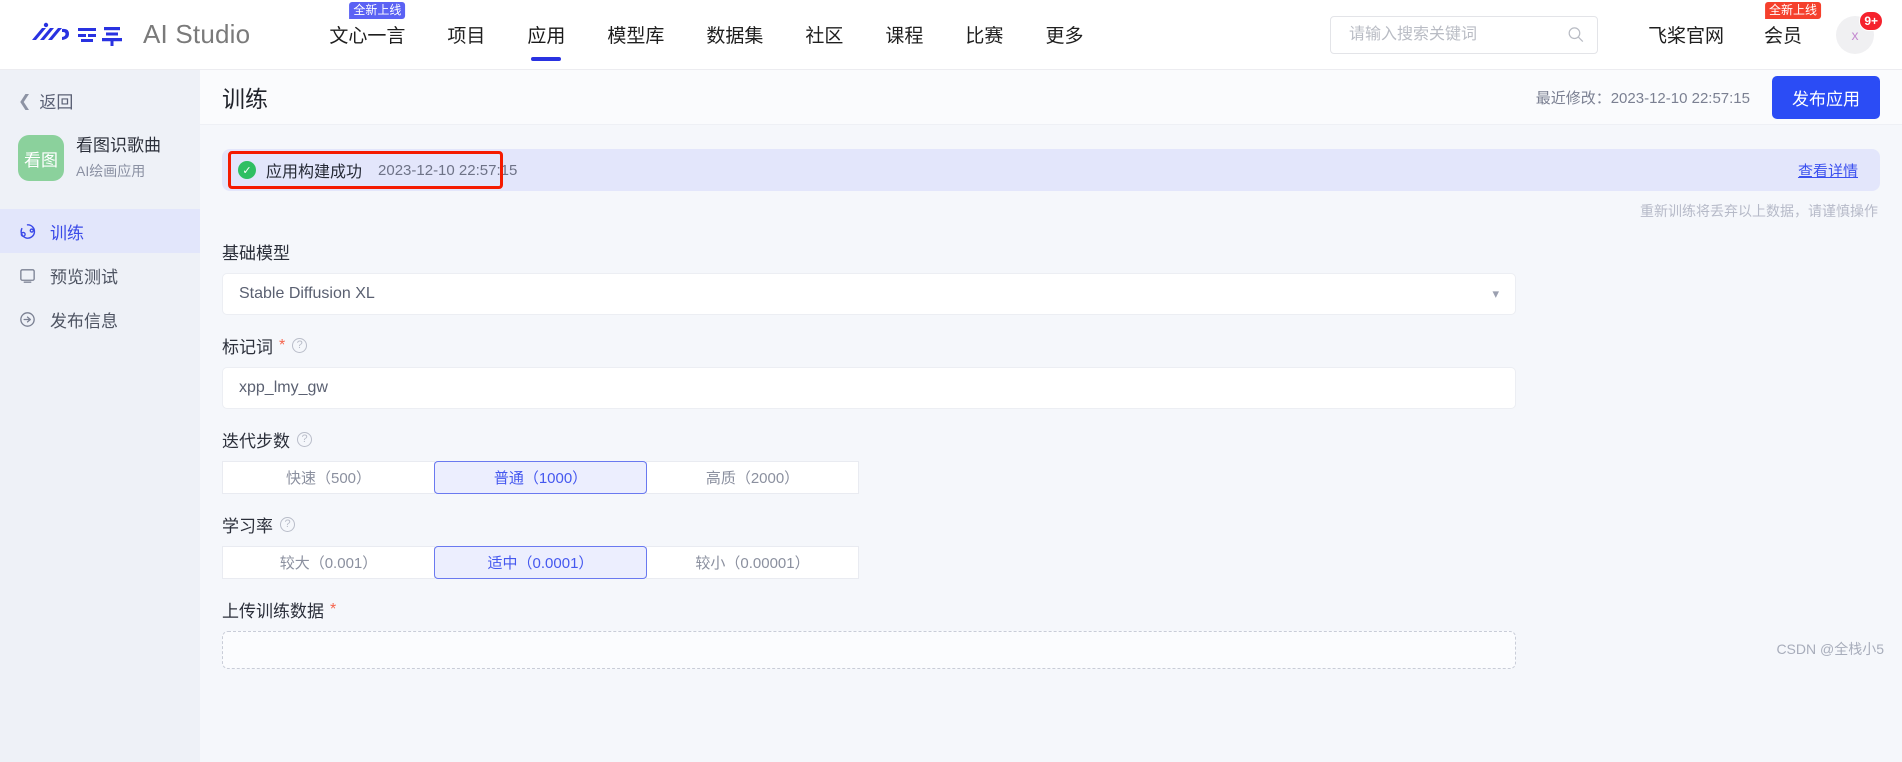  I want to click on page-header: 训练 最近修改：2023-12-10 22:57:15 发布应用, so click(1051, 97).